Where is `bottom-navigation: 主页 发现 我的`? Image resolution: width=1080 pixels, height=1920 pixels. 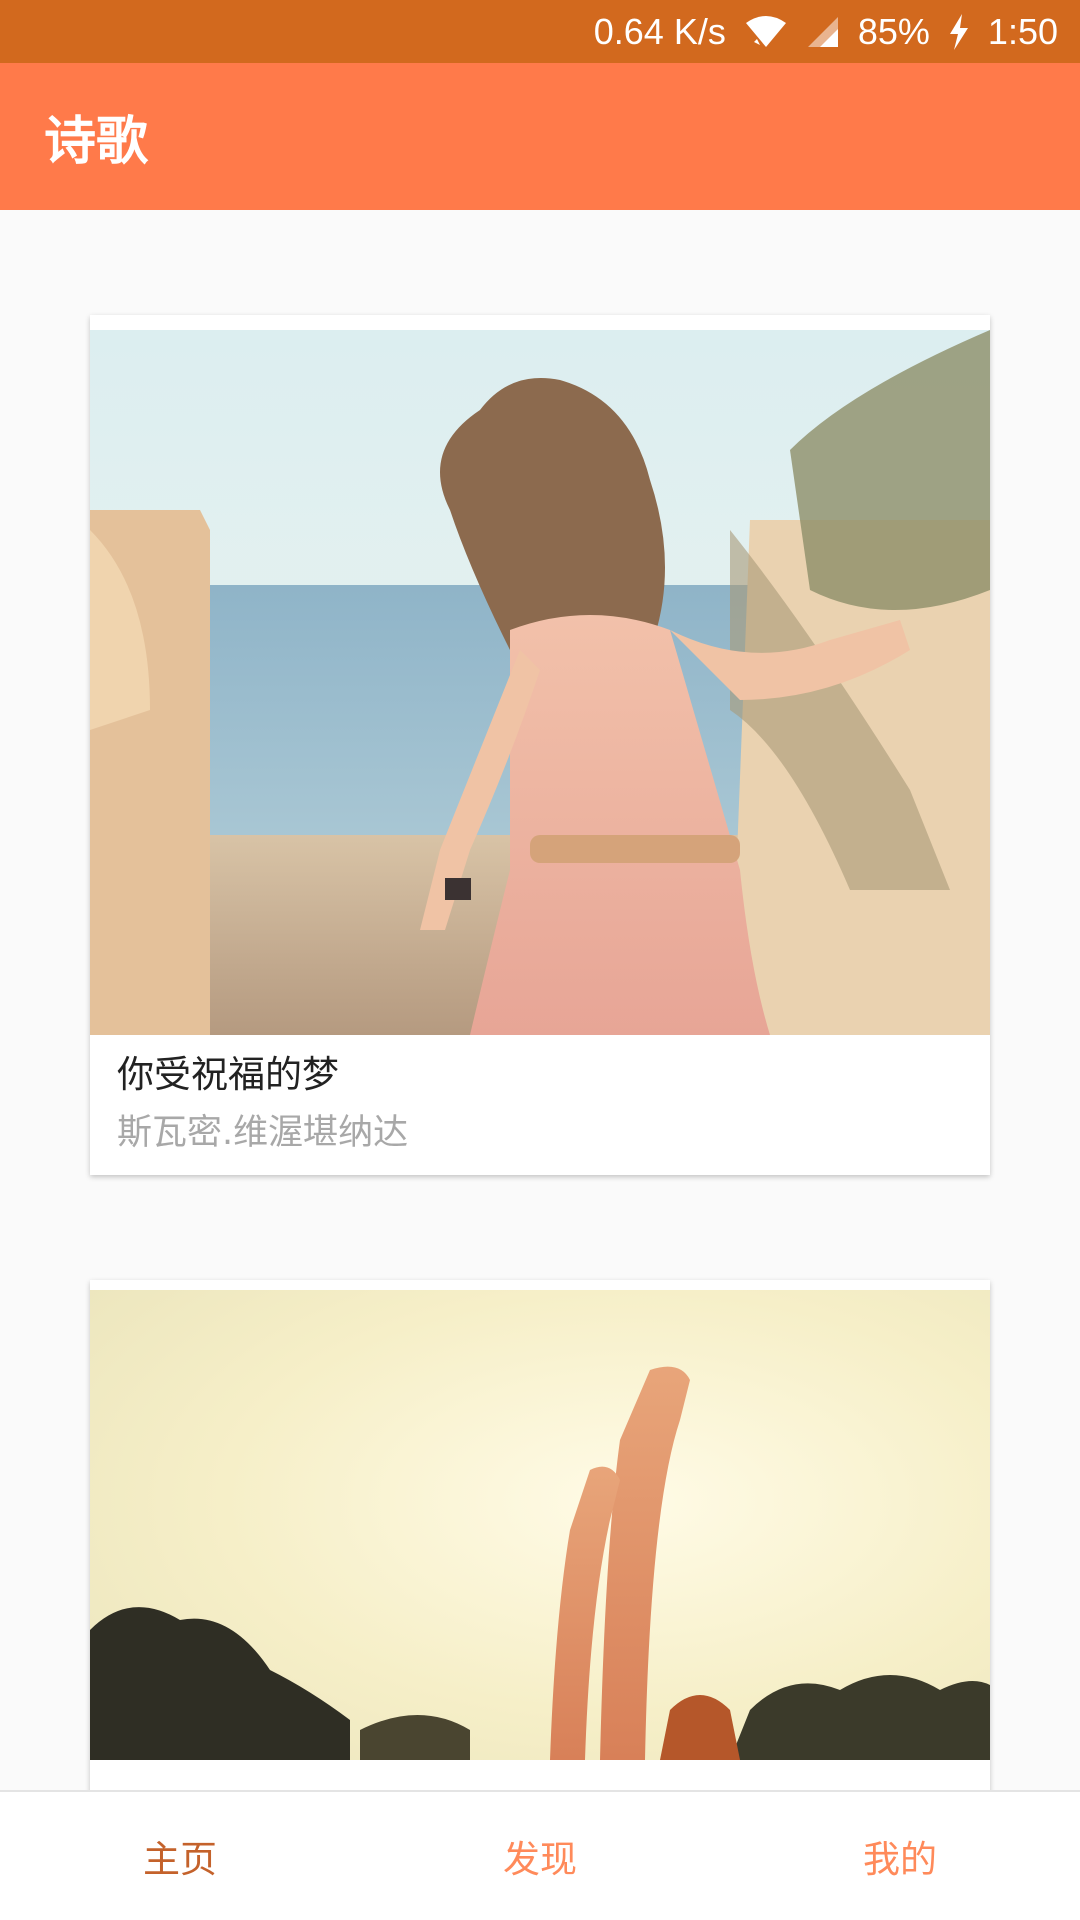
bottom-navigation: 主页 发现 我的 is located at coordinates (540, 1855).